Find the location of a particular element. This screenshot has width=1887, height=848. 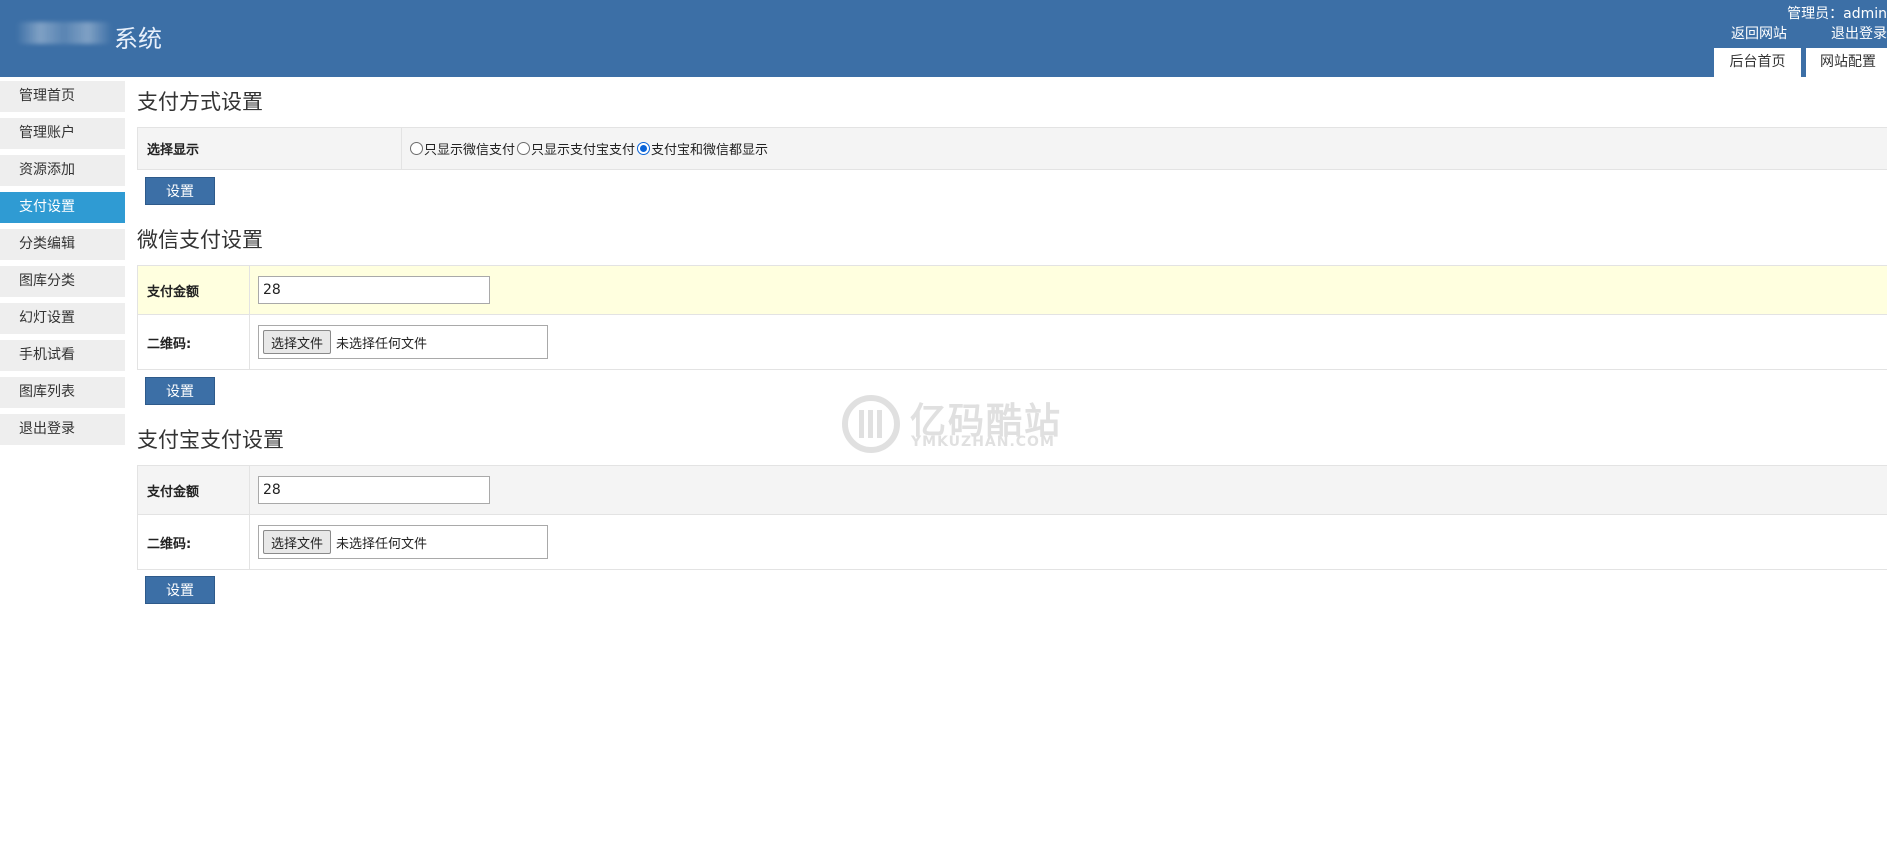

alipay-submit-button: 设置 is located at coordinates (180, 590).